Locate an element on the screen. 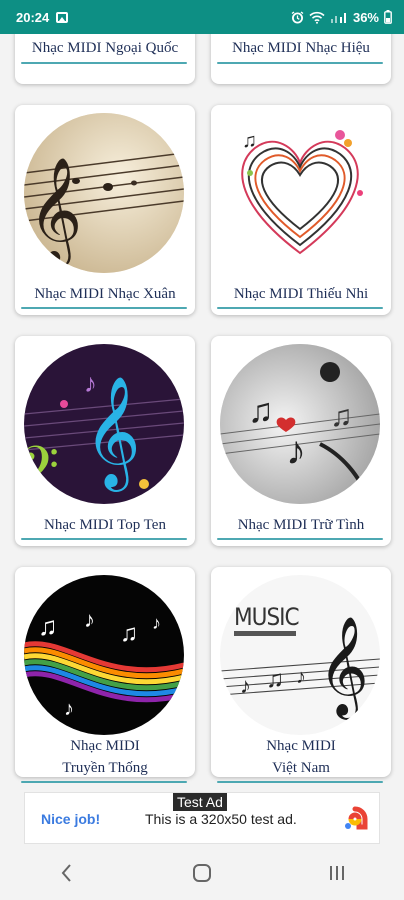 This screenshot has width=404, height=900. notes-heart-thumbnail: ♫ ♪ ♫ is located at coordinates (300, 424).